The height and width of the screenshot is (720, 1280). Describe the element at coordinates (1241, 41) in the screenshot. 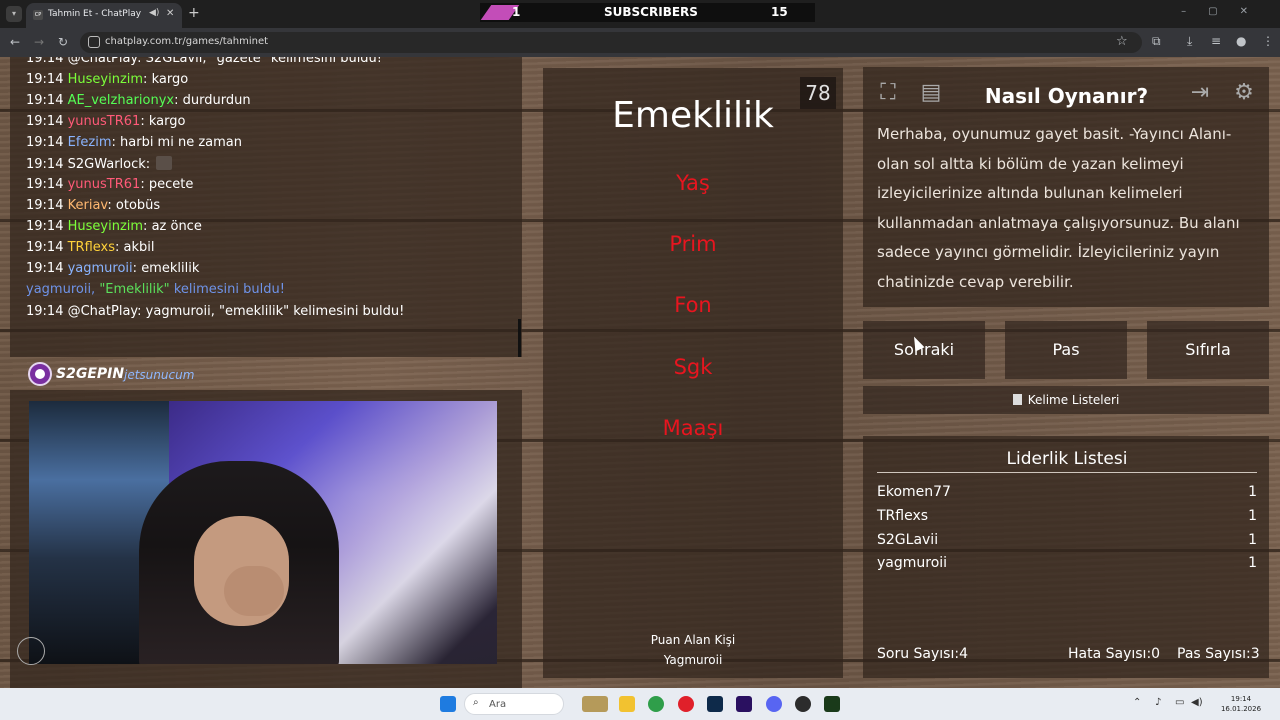

I see `profile-avatar-icon: ●` at that location.